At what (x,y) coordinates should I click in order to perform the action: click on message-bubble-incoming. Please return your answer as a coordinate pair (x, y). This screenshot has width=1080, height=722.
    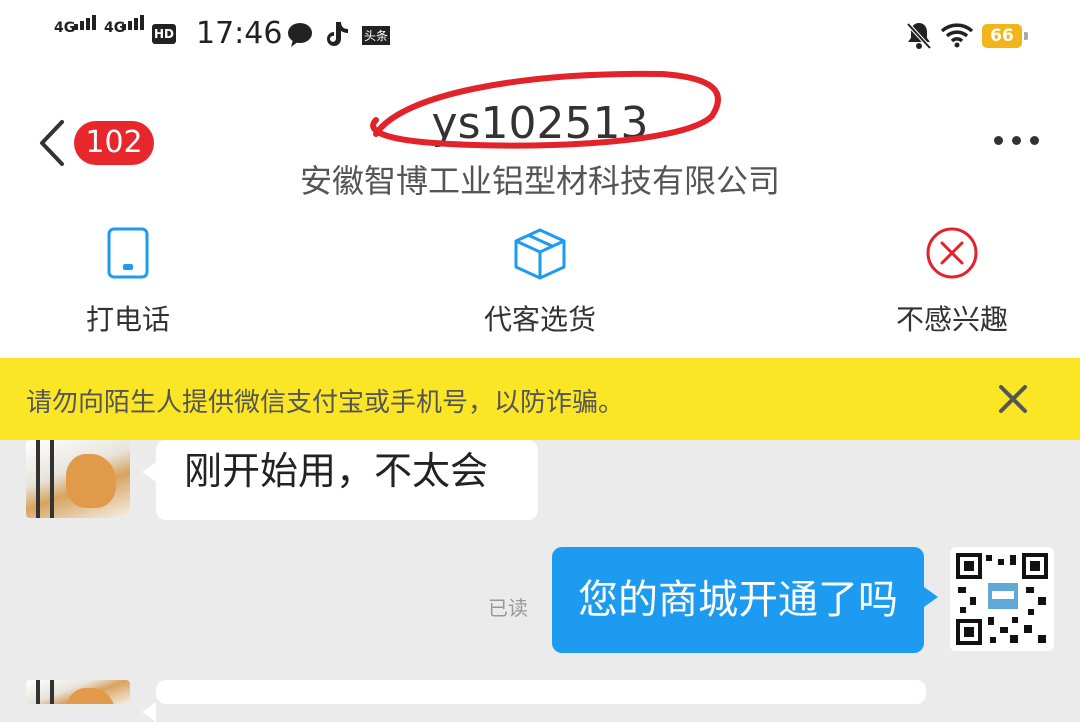
    Looking at the image, I should click on (534, 701).